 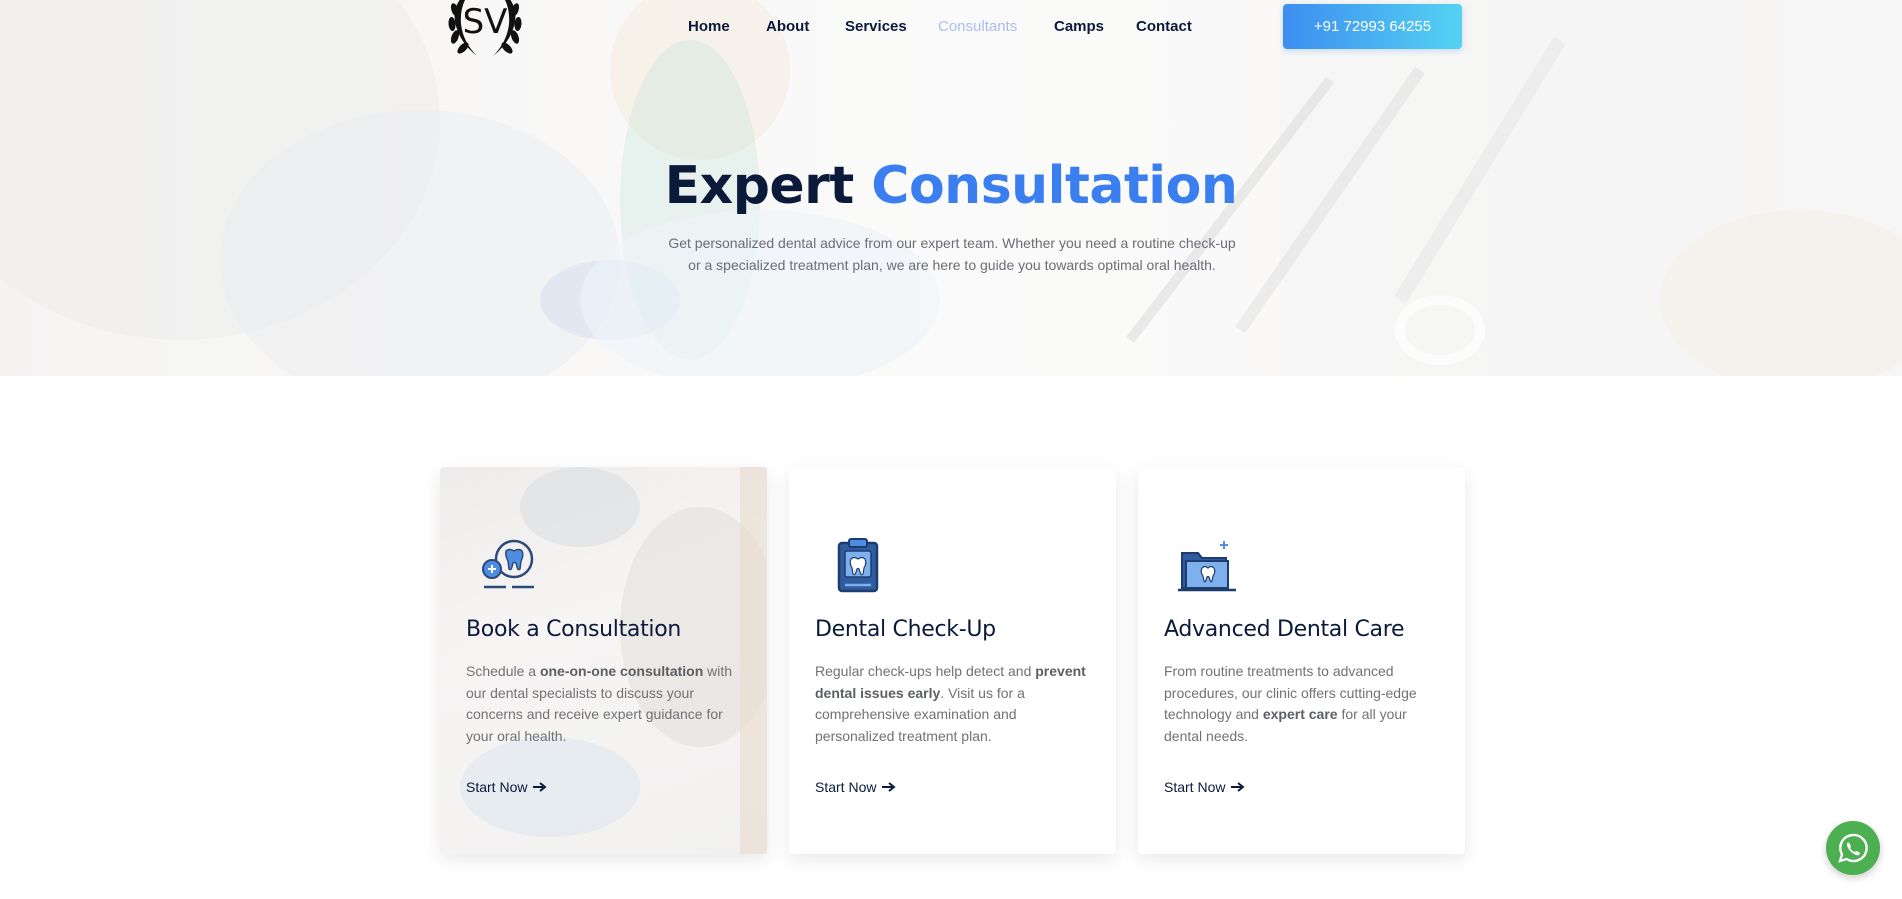 I want to click on page-title-accent: Consultation, so click(x=1054, y=186).